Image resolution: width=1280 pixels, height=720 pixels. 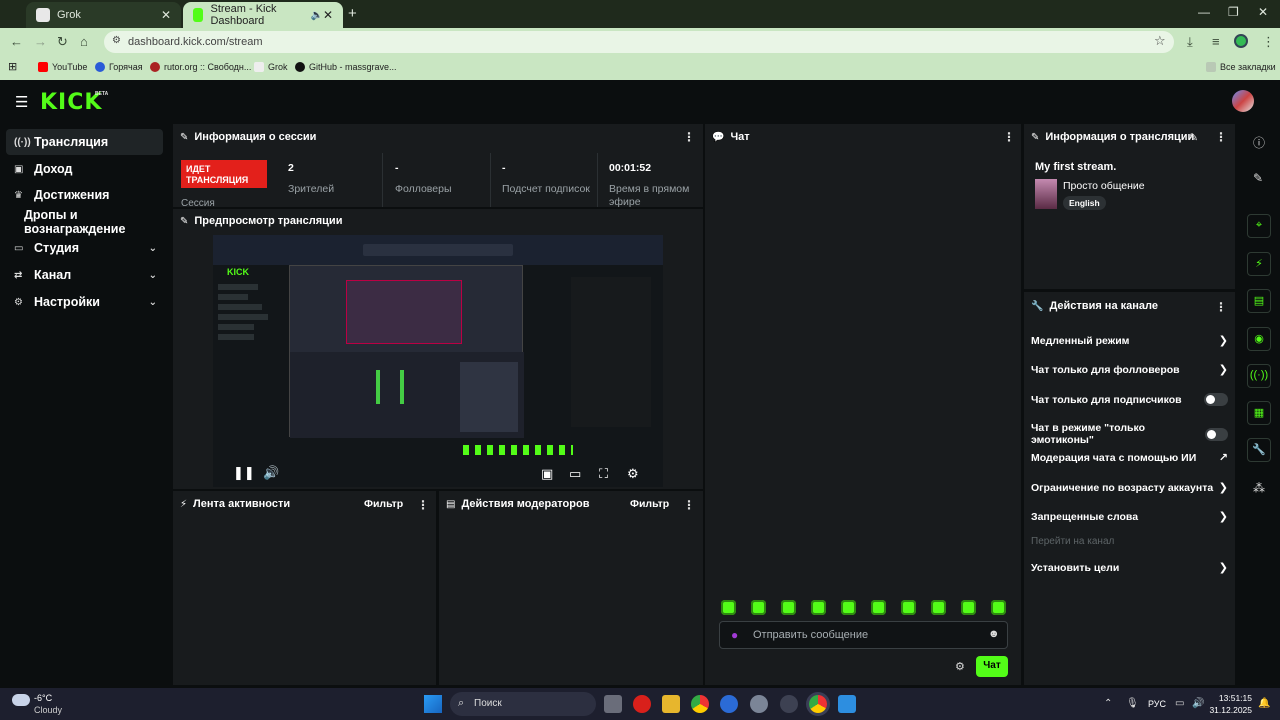 What do you see at coordinates (1264, 703) in the screenshot?
I see `notification-icon: 🔔` at bounding box center [1264, 703].